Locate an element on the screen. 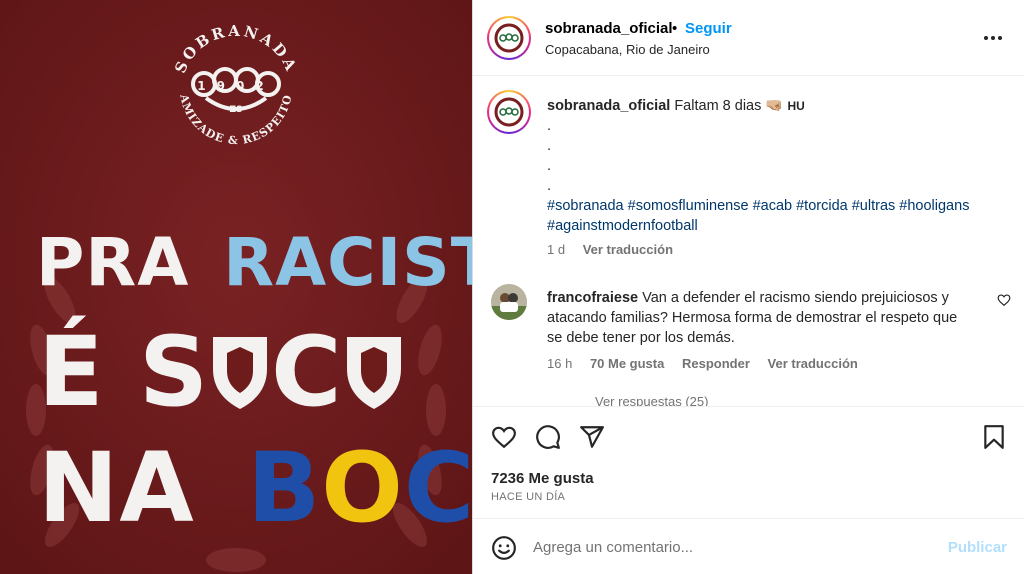 This screenshot has height=574, width=1024. header-username: sobranada_oficial is located at coordinates (609, 28).